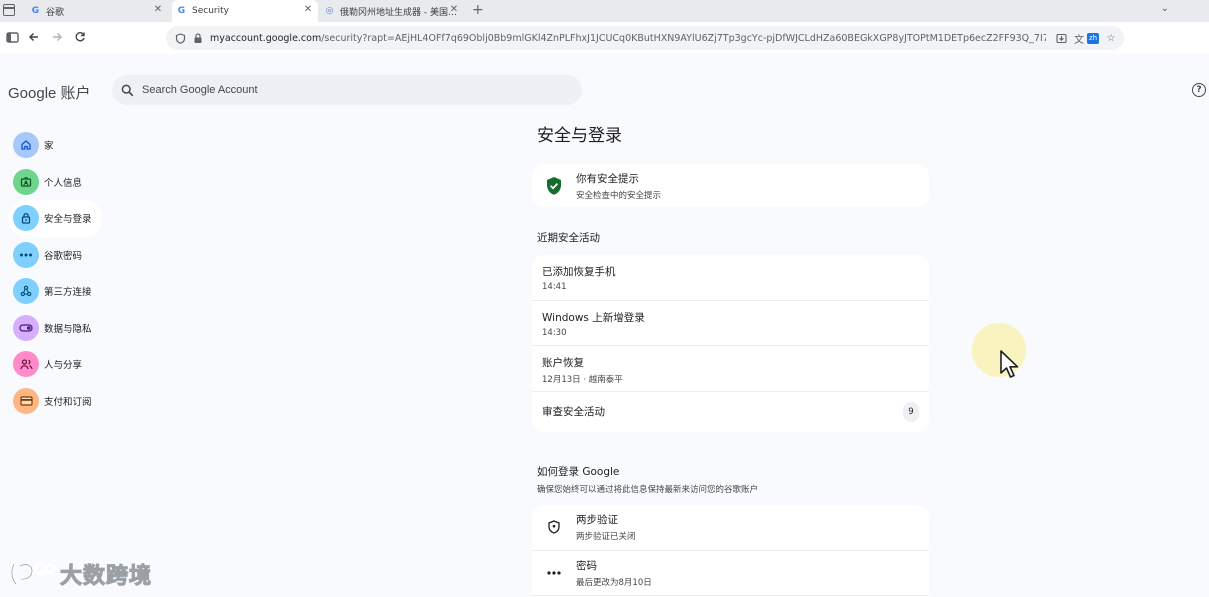 The image size is (1209, 597). Describe the element at coordinates (1010, 366) in the screenshot. I see `mouse-pointer-icon` at that location.